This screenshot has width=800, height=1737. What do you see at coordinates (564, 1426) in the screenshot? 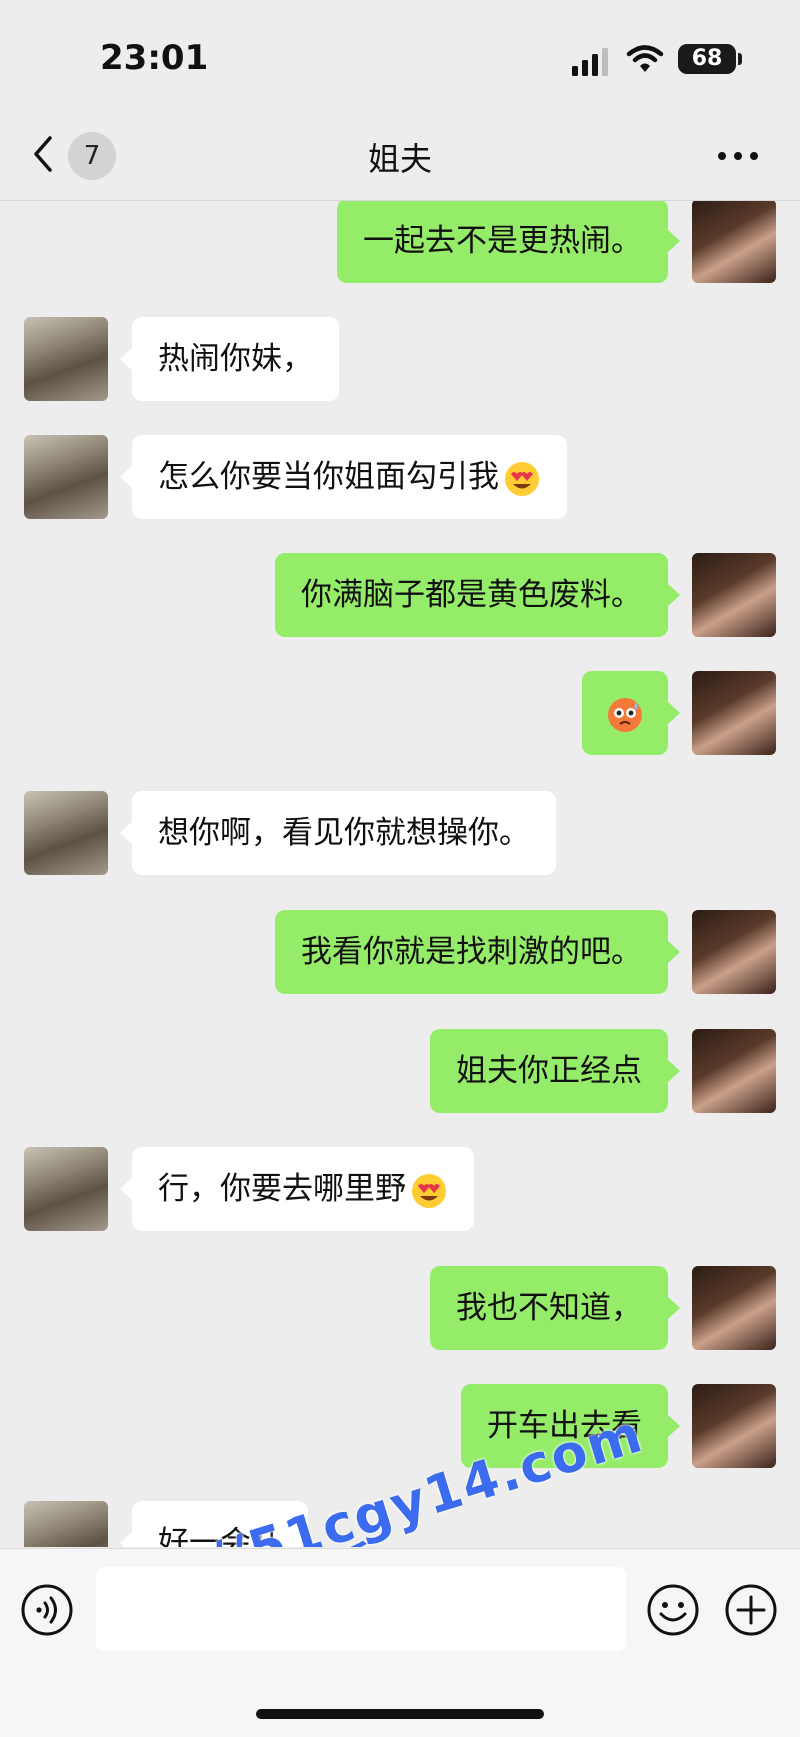
I see `message-text: 开车出去看` at bounding box center [564, 1426].